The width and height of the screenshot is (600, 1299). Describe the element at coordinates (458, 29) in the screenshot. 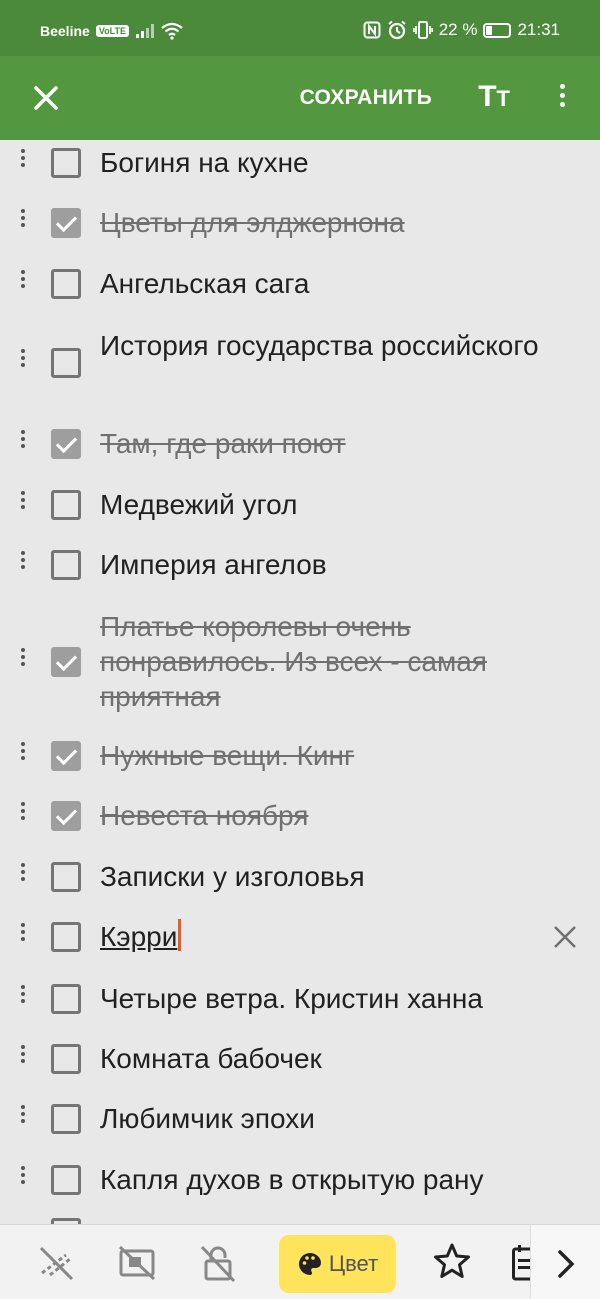

I see `battery-percent: 22 %` at that location.